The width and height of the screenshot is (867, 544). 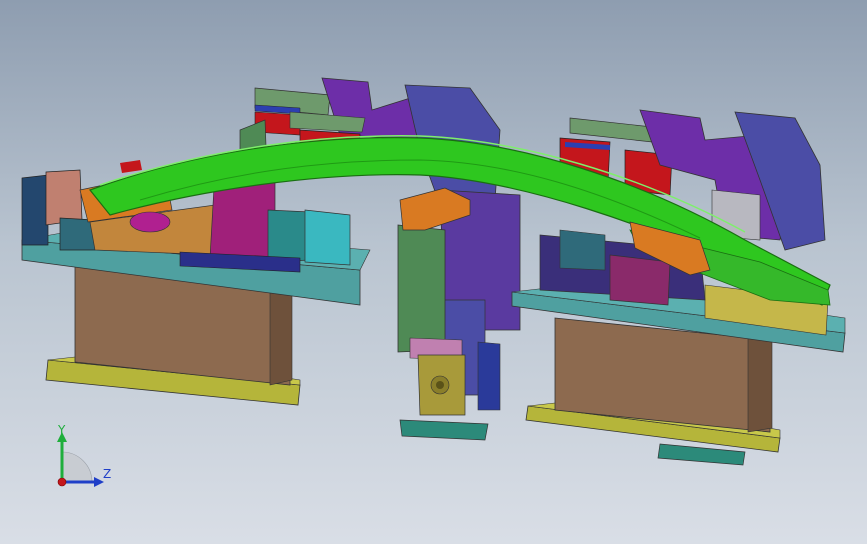 I want to click on left-navy-block, so click(x=35, y=210).